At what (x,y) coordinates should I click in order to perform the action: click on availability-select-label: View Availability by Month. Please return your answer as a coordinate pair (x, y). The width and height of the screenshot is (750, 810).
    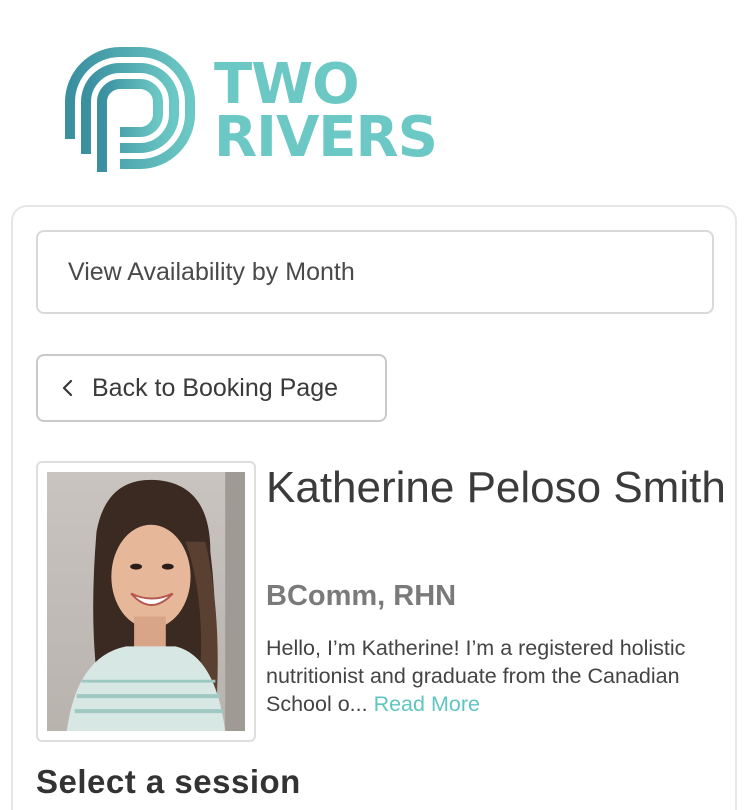
    Looking at the image, I should click on (211, 271).